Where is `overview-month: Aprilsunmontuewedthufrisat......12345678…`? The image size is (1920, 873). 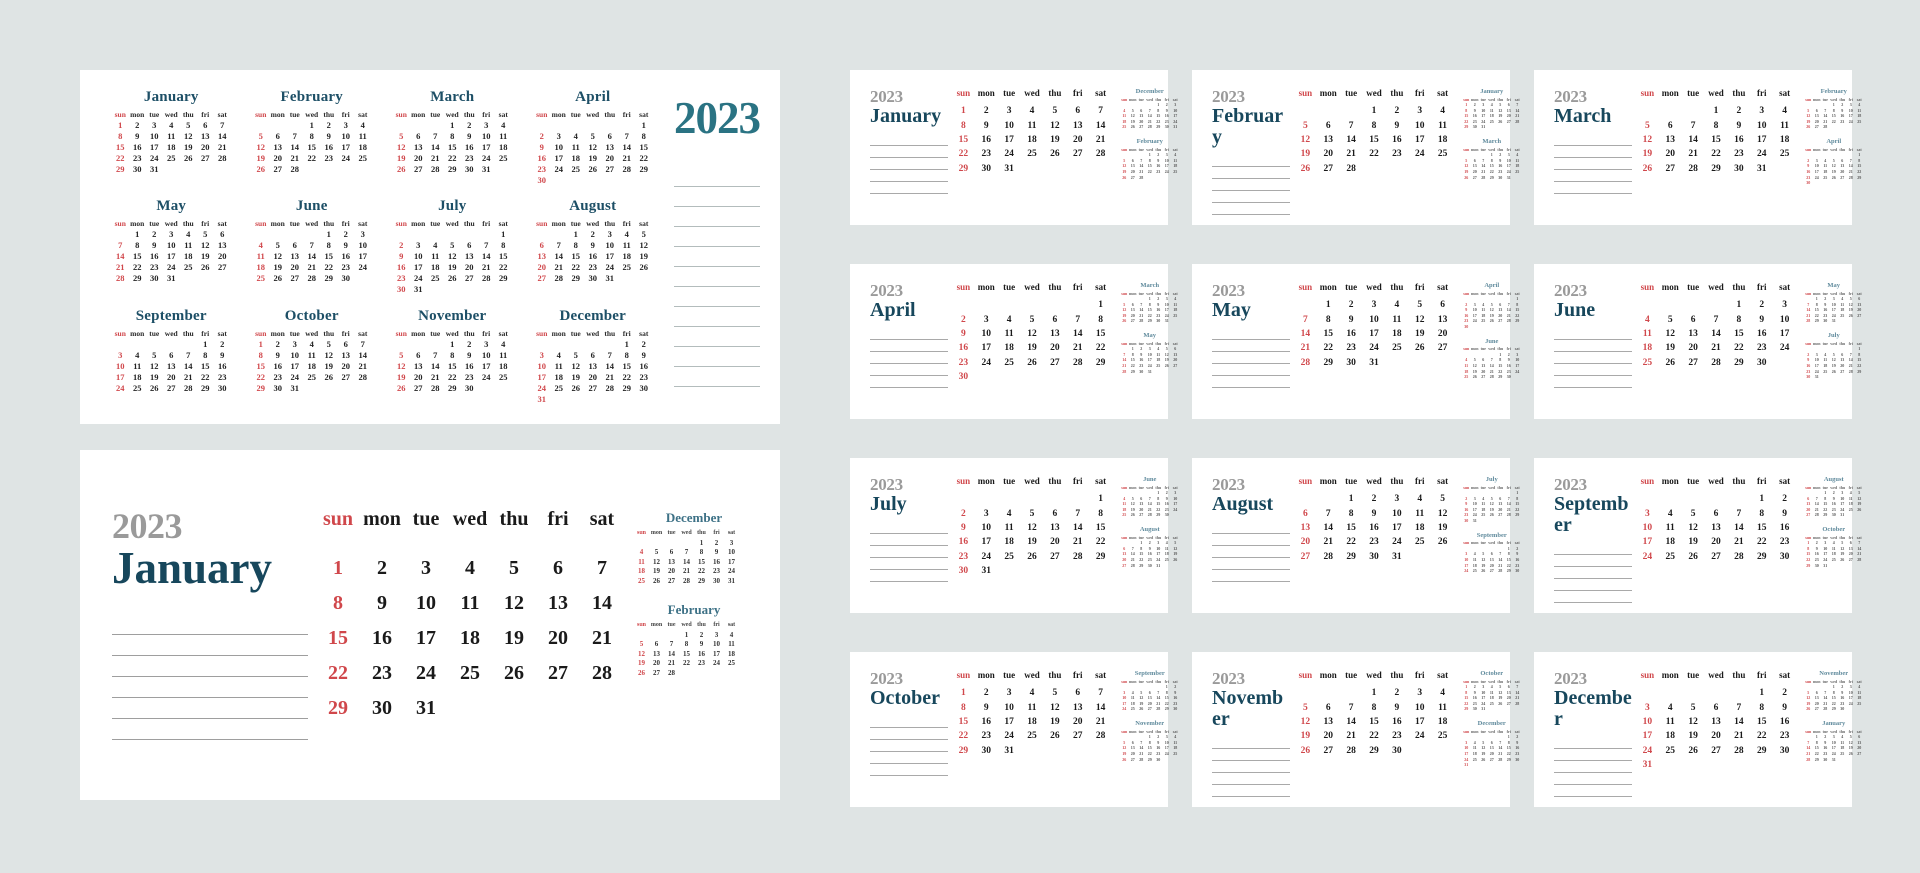
overview-month: Aprilsunmontuewedthufrisat......12345678… is located at coordinates (593, 142).